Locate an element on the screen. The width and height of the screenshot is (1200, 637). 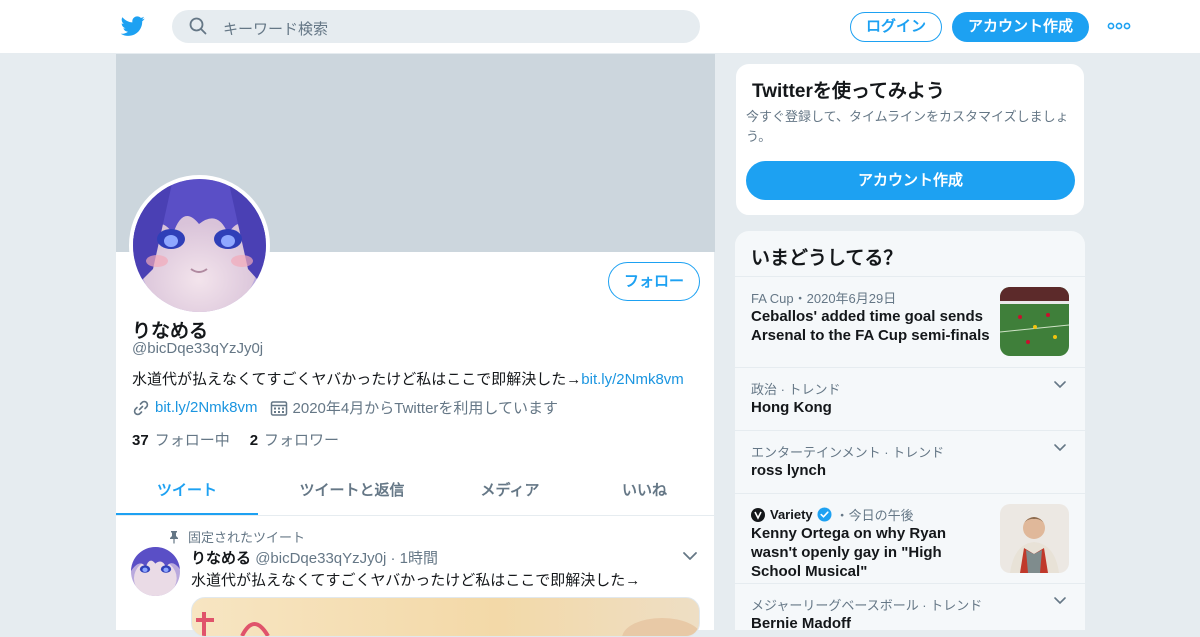
following-count-link: 37 フォロー中 is located at coordinates (181, 439).